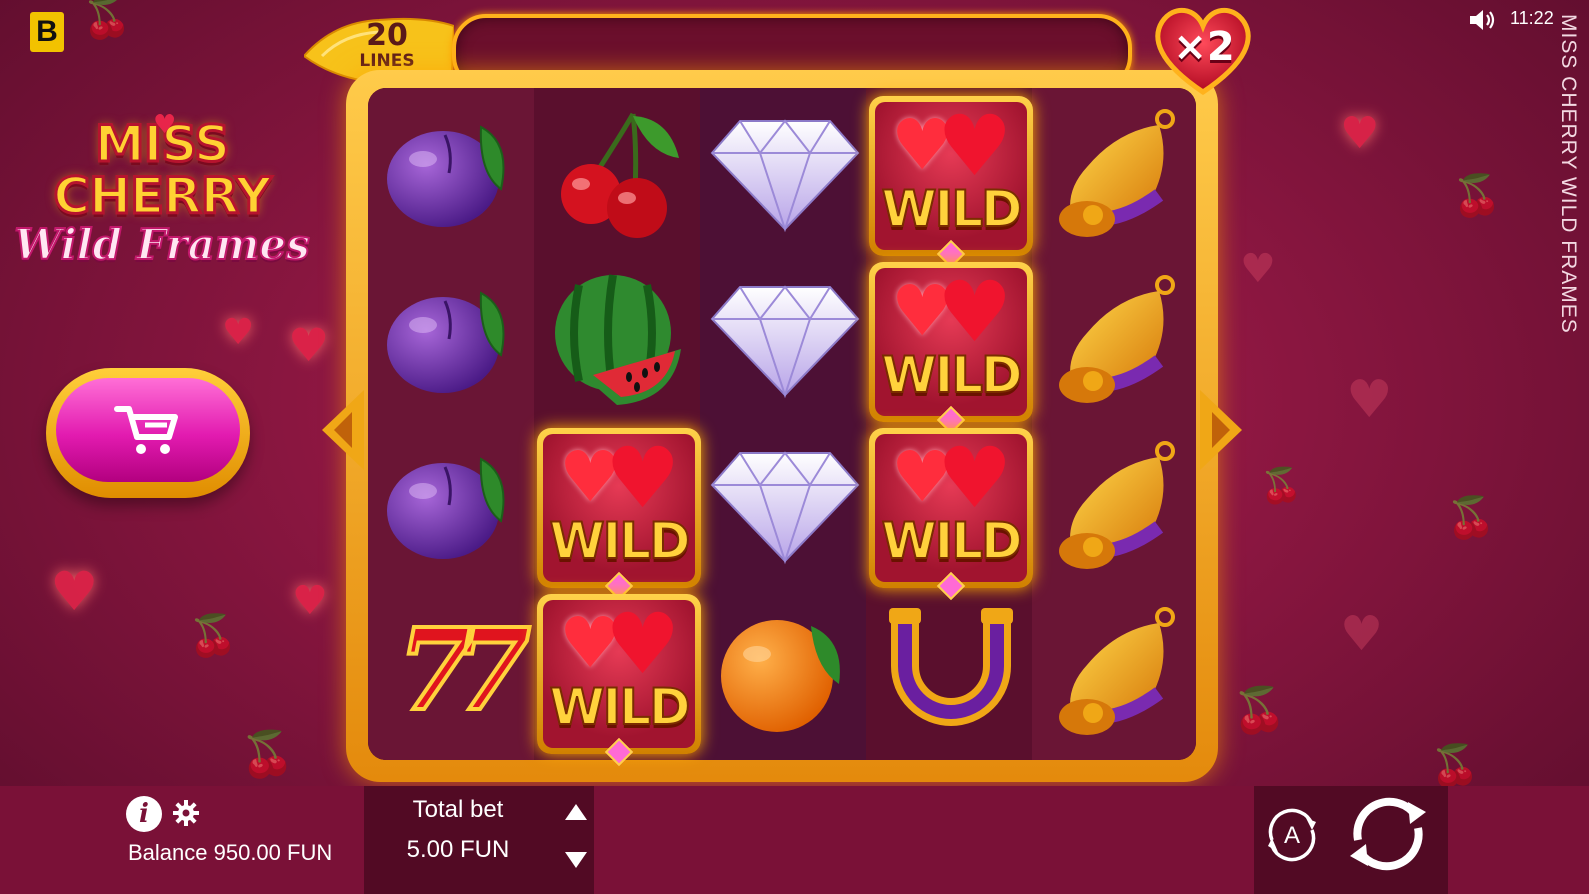  What do you see at coordinates (387, 61) in the screenshot?
I see `lines-label: LINES` at bounding box center [387, 61].